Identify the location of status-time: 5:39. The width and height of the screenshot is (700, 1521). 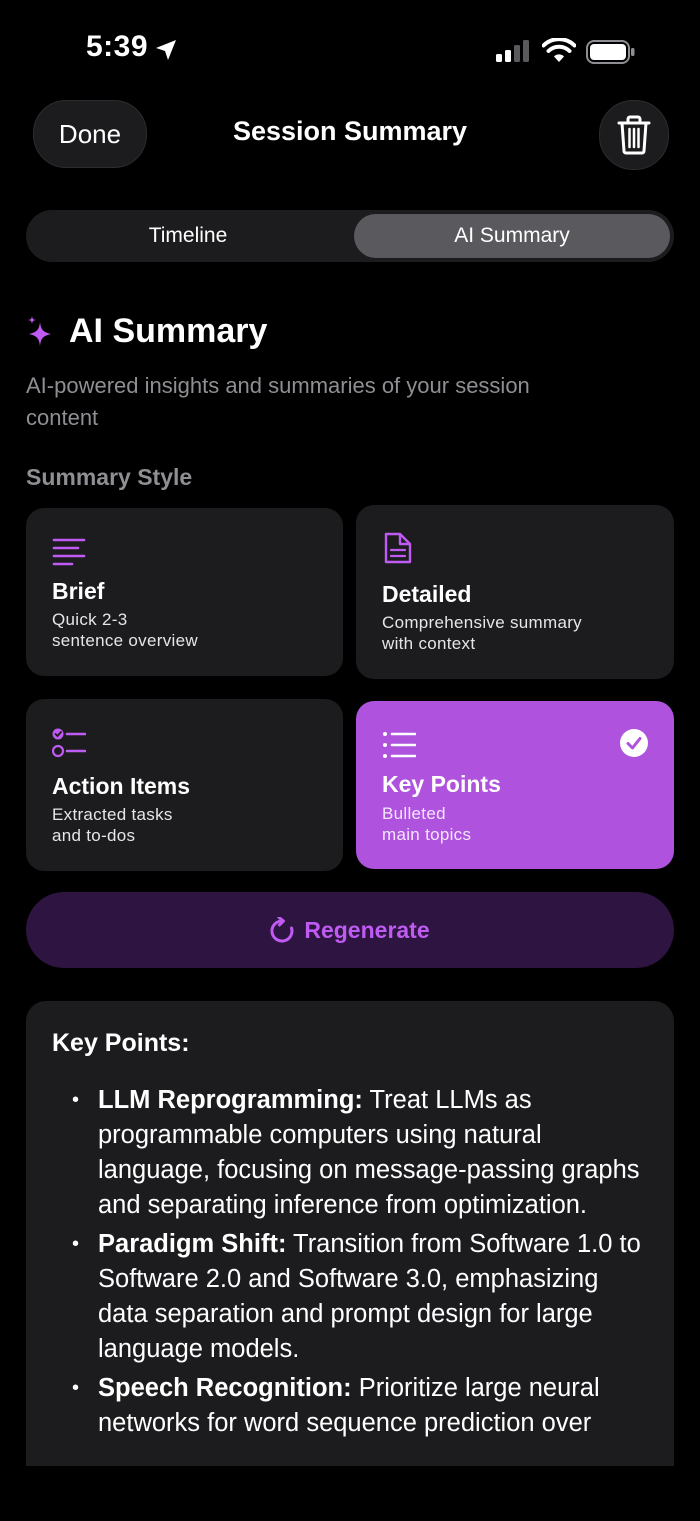
(117, 46).